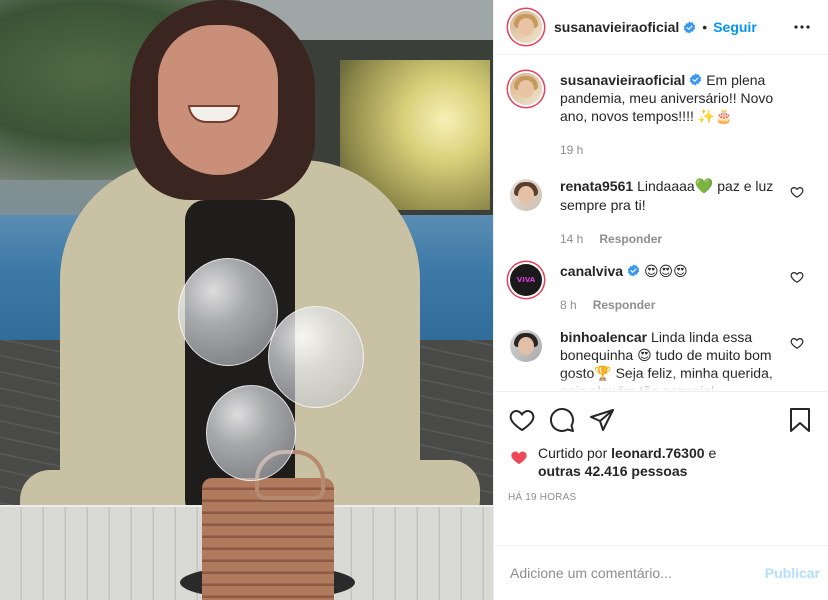  What do you see at coordinates (661, 497) in the screenshot?
I see `post-timestamp: HÁ 19 HORAS` at bounding box center [661, 497].